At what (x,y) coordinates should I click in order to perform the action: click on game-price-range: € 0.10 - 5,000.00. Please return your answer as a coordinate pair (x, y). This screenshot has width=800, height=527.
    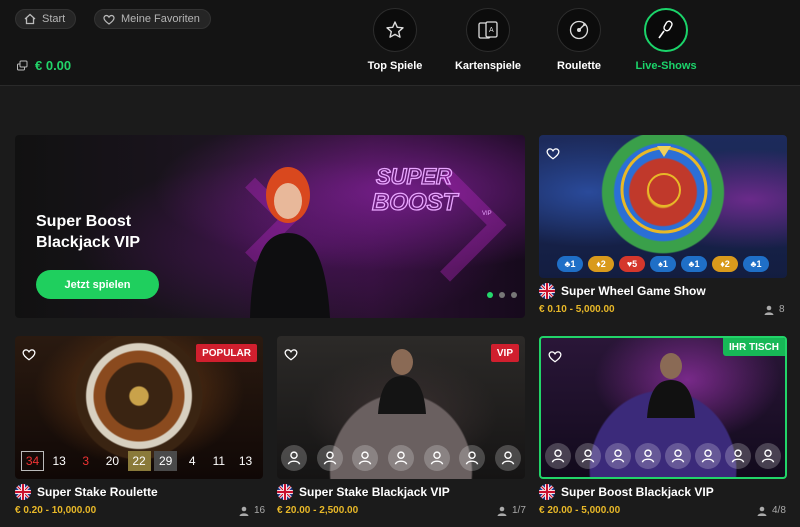
    Looking at the image, I should click on (577, 309).